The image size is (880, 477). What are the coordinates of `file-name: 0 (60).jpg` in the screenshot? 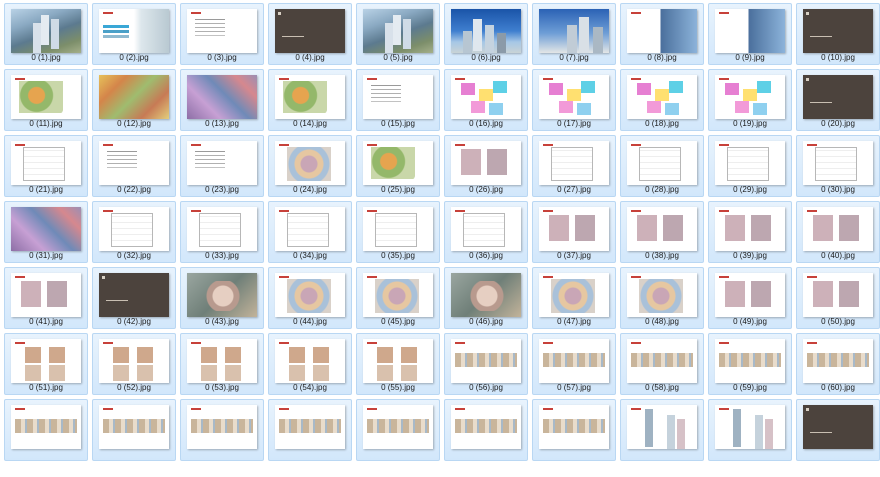 It's located at (838, 387).